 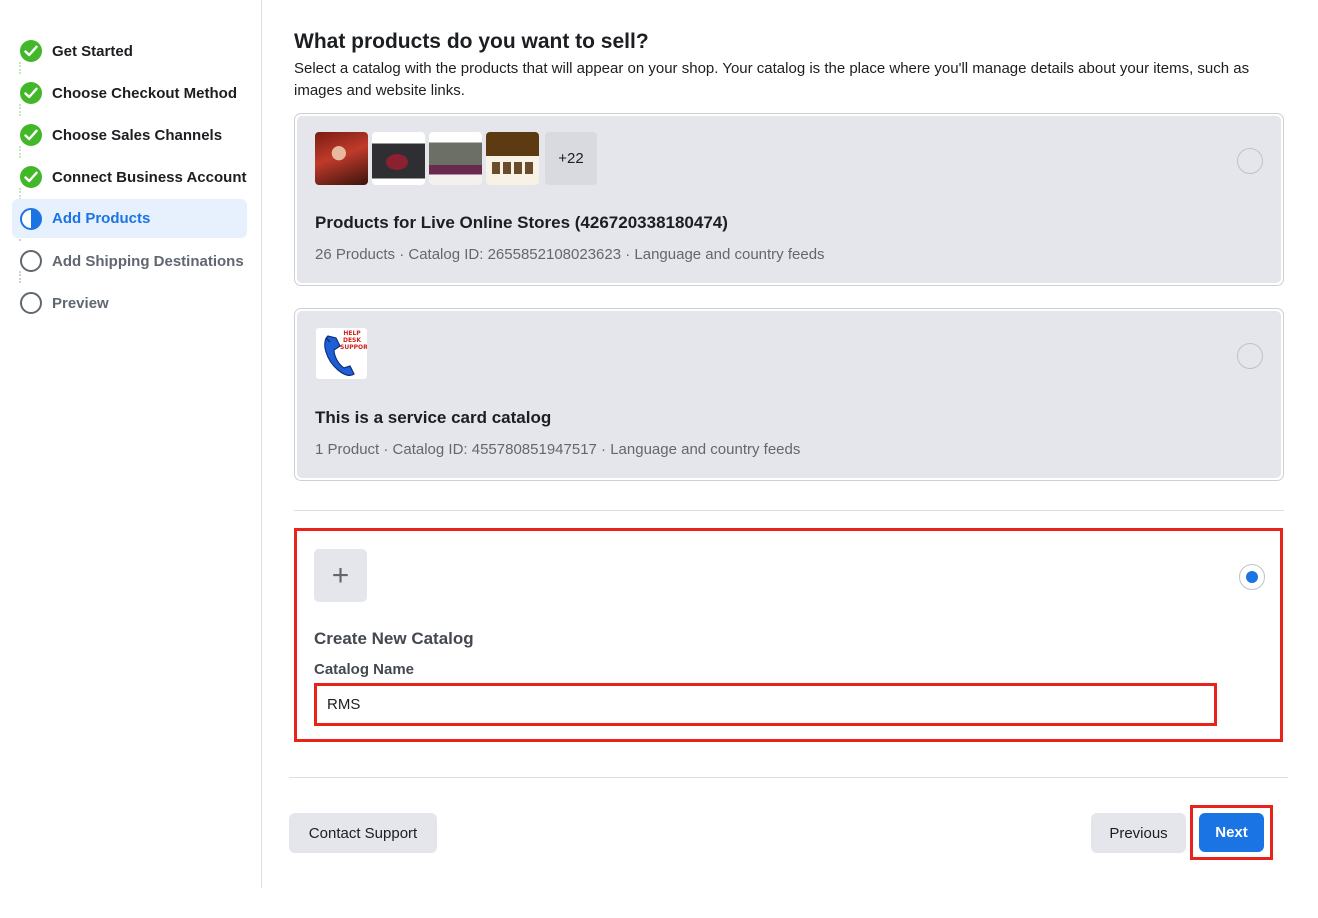 I want to click on next-button-highlight: Next, so click(x=1231, y=832).